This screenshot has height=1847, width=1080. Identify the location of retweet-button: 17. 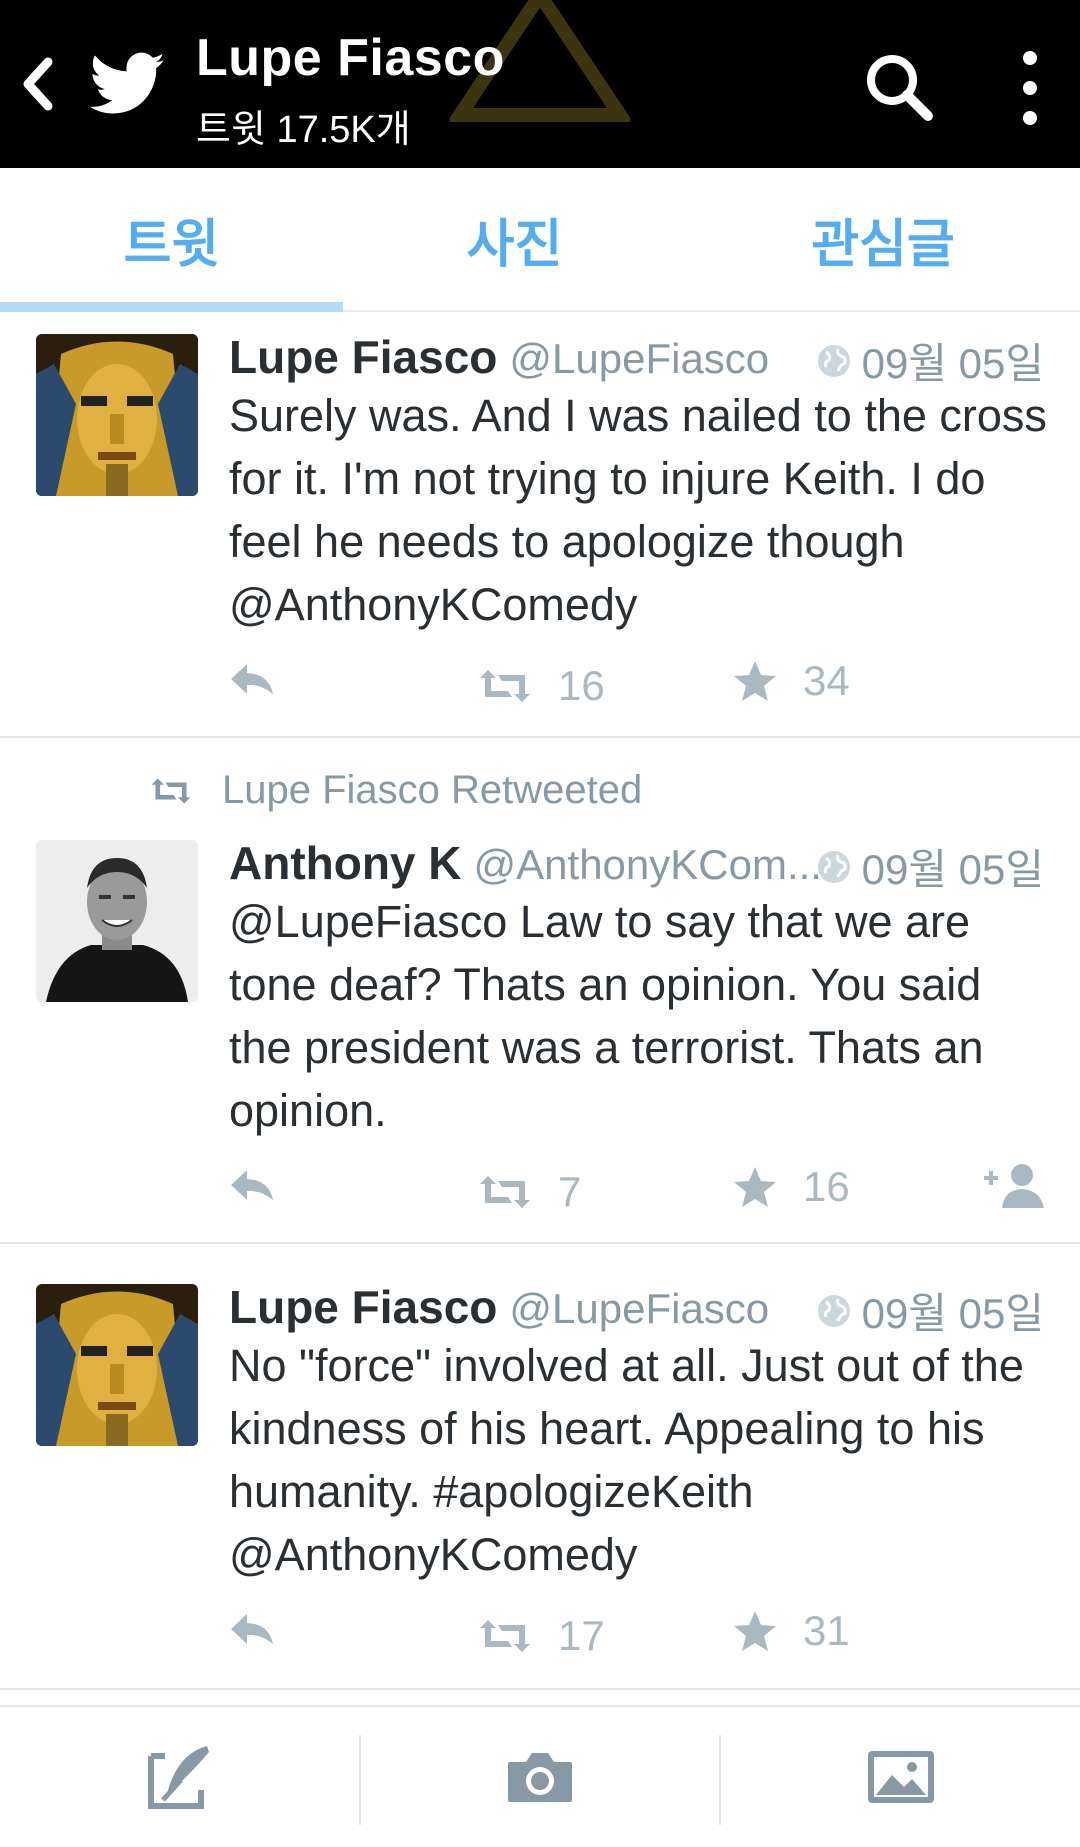
(541, 1636).